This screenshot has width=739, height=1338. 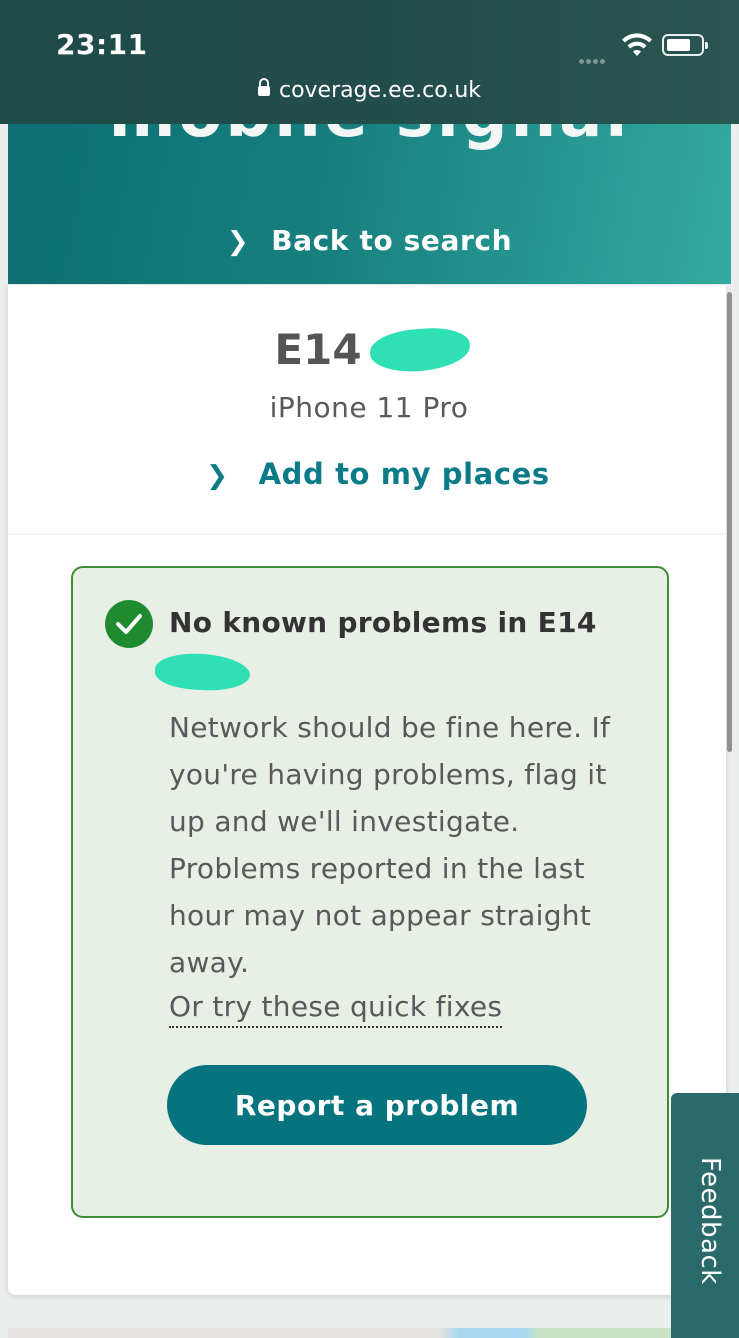 What do you see at coordinates (404, 474) in the screenshot?
I see `add-places-label: Add to my places` at bounding box center [404, 474].